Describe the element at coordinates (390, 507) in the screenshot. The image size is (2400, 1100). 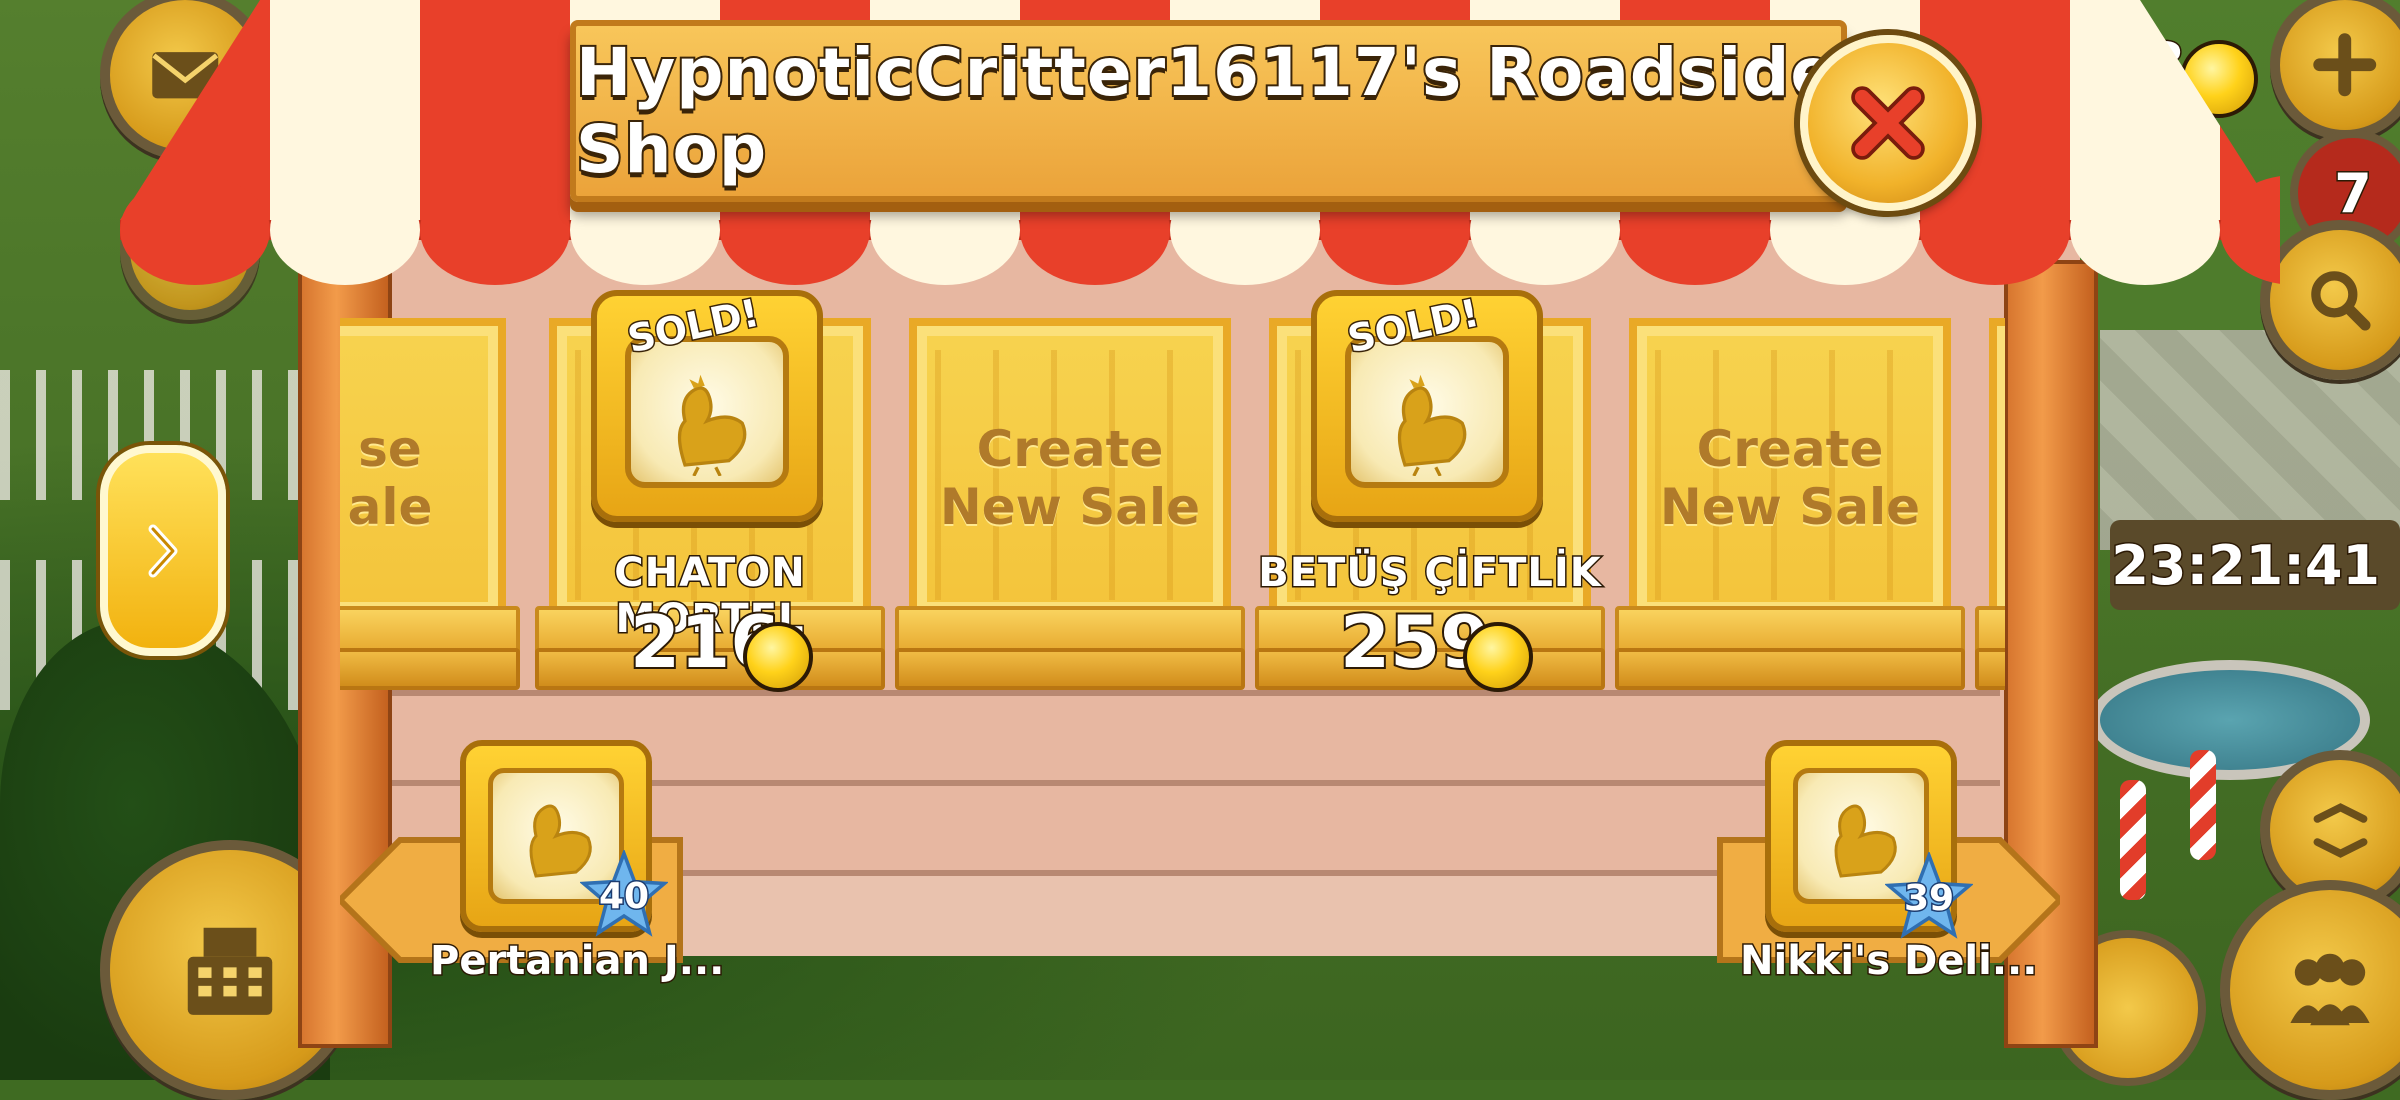
I see `create-label-partial-line2: ale` at that location.